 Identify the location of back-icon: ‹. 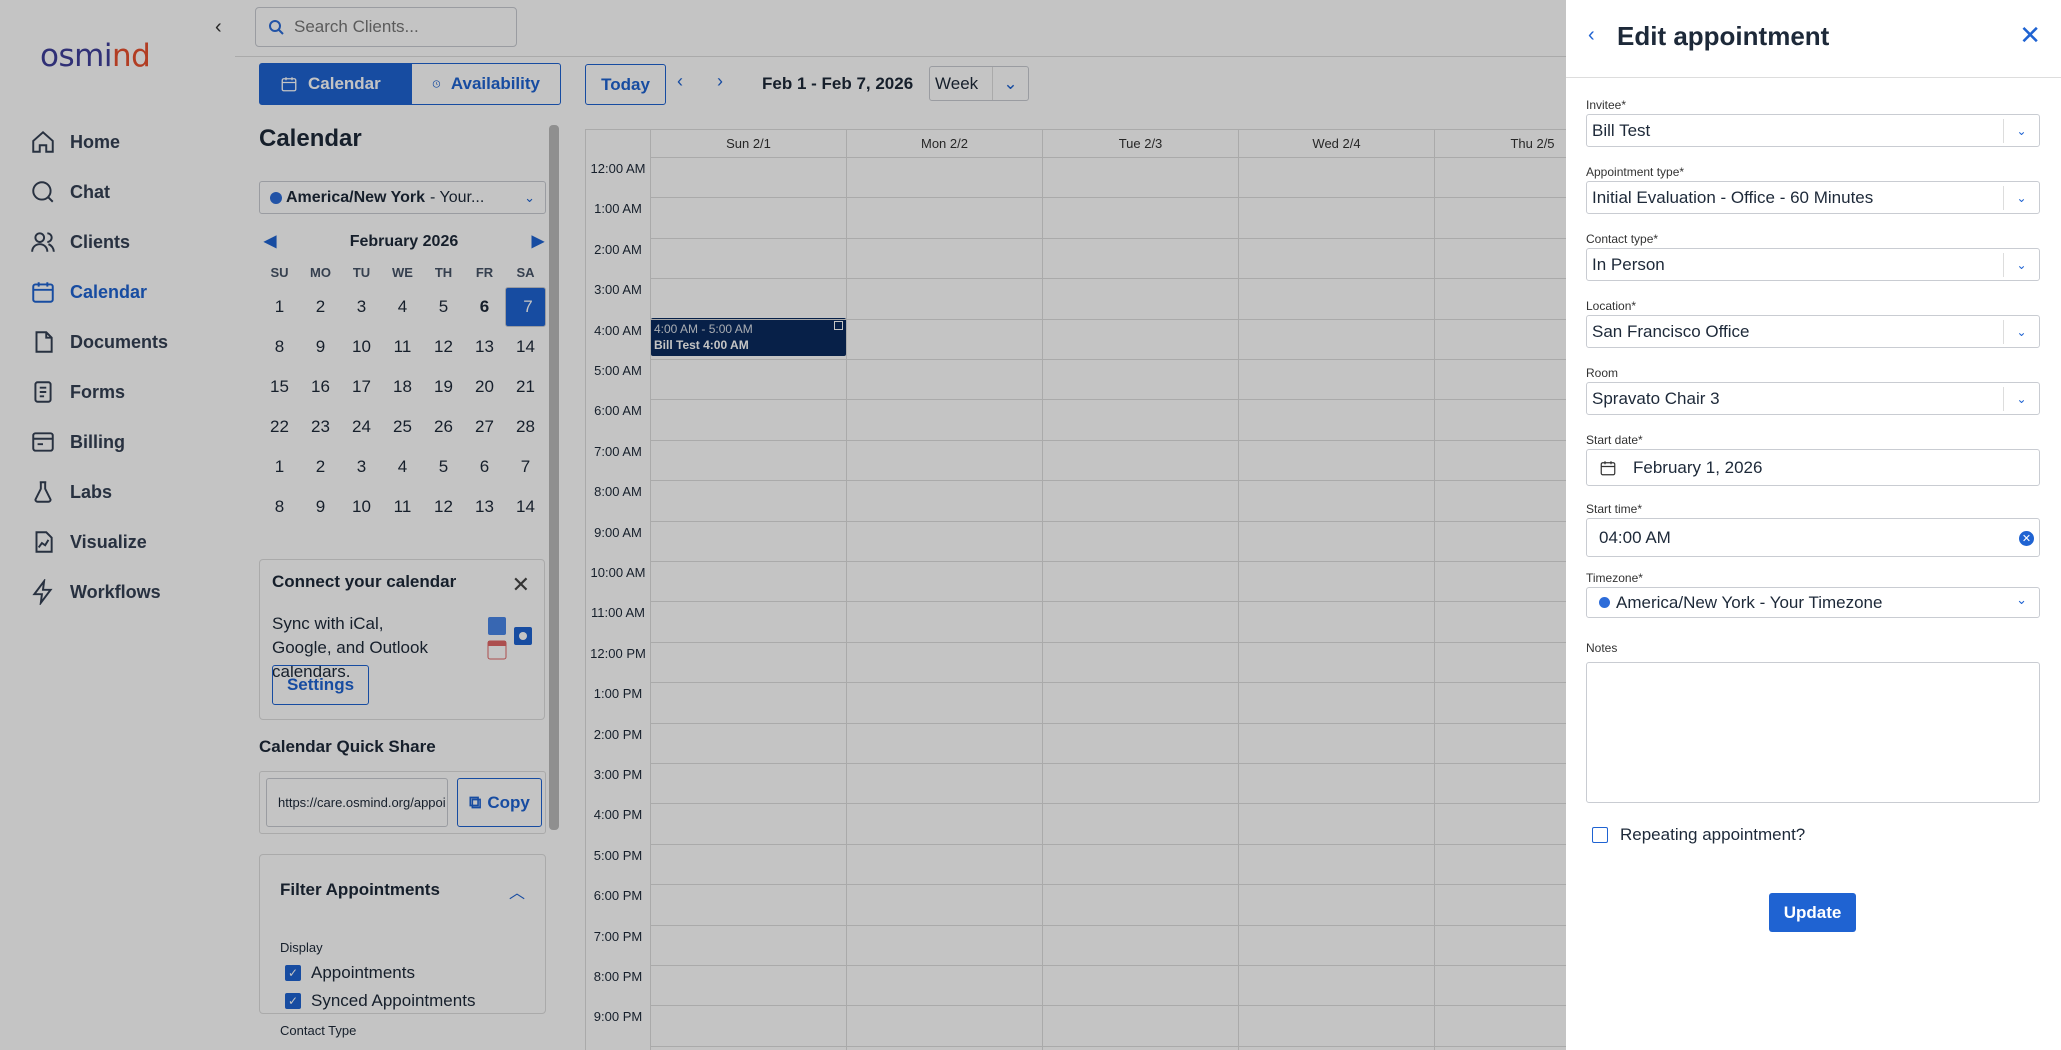
(1591, 35).